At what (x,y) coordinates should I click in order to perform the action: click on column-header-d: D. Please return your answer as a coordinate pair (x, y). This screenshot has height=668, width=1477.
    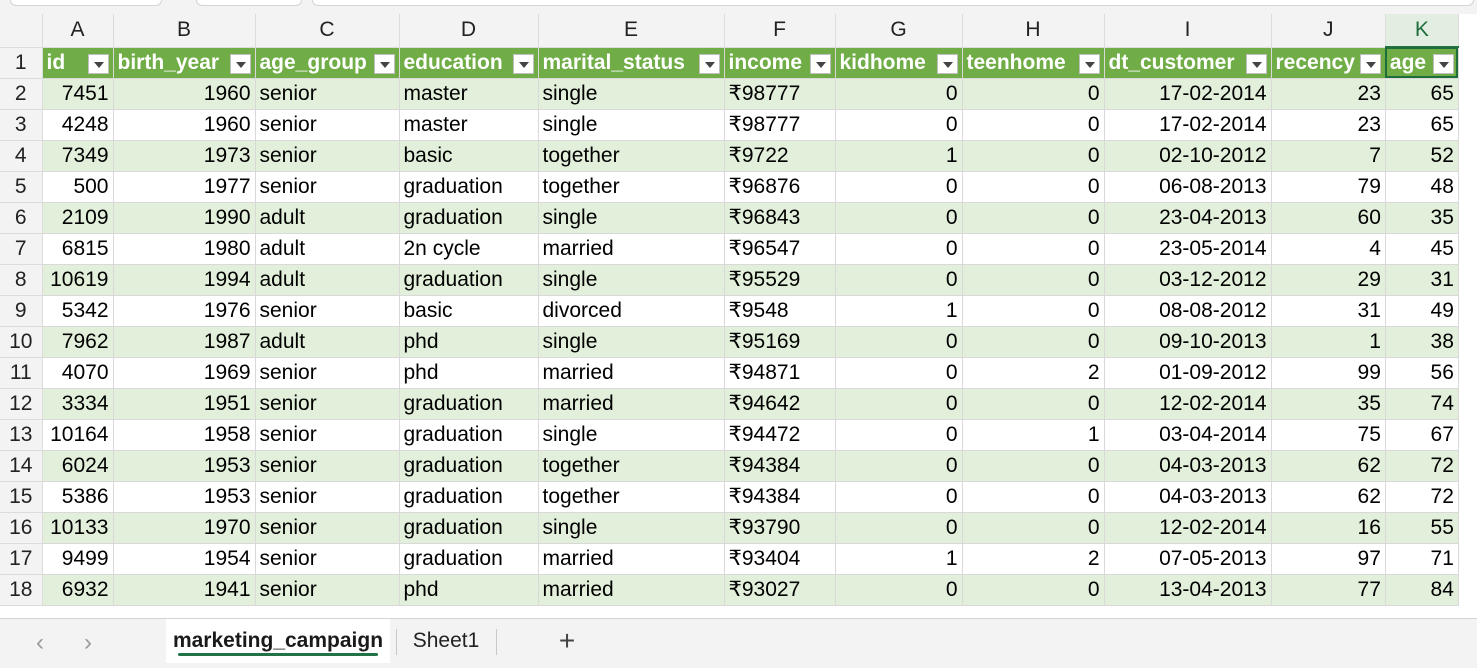
    Looking at the image, I should click on (469, 31).